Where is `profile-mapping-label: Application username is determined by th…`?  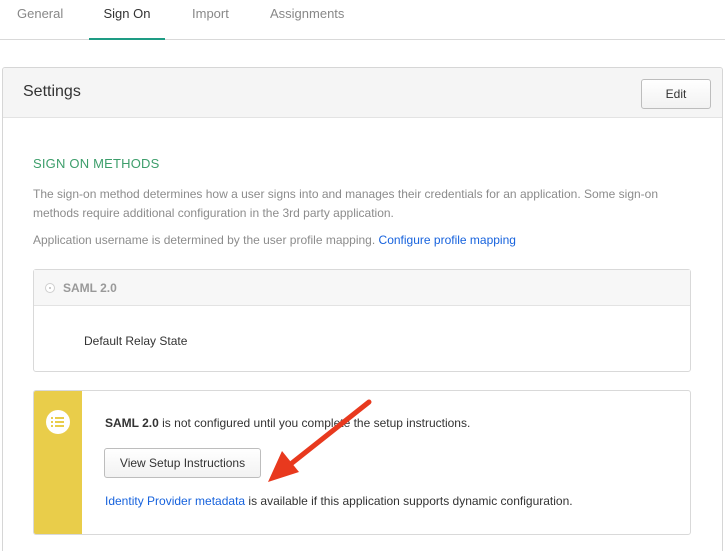
profile-mapping-label: Application username is determined by th… is located at coordinates (204, 240).